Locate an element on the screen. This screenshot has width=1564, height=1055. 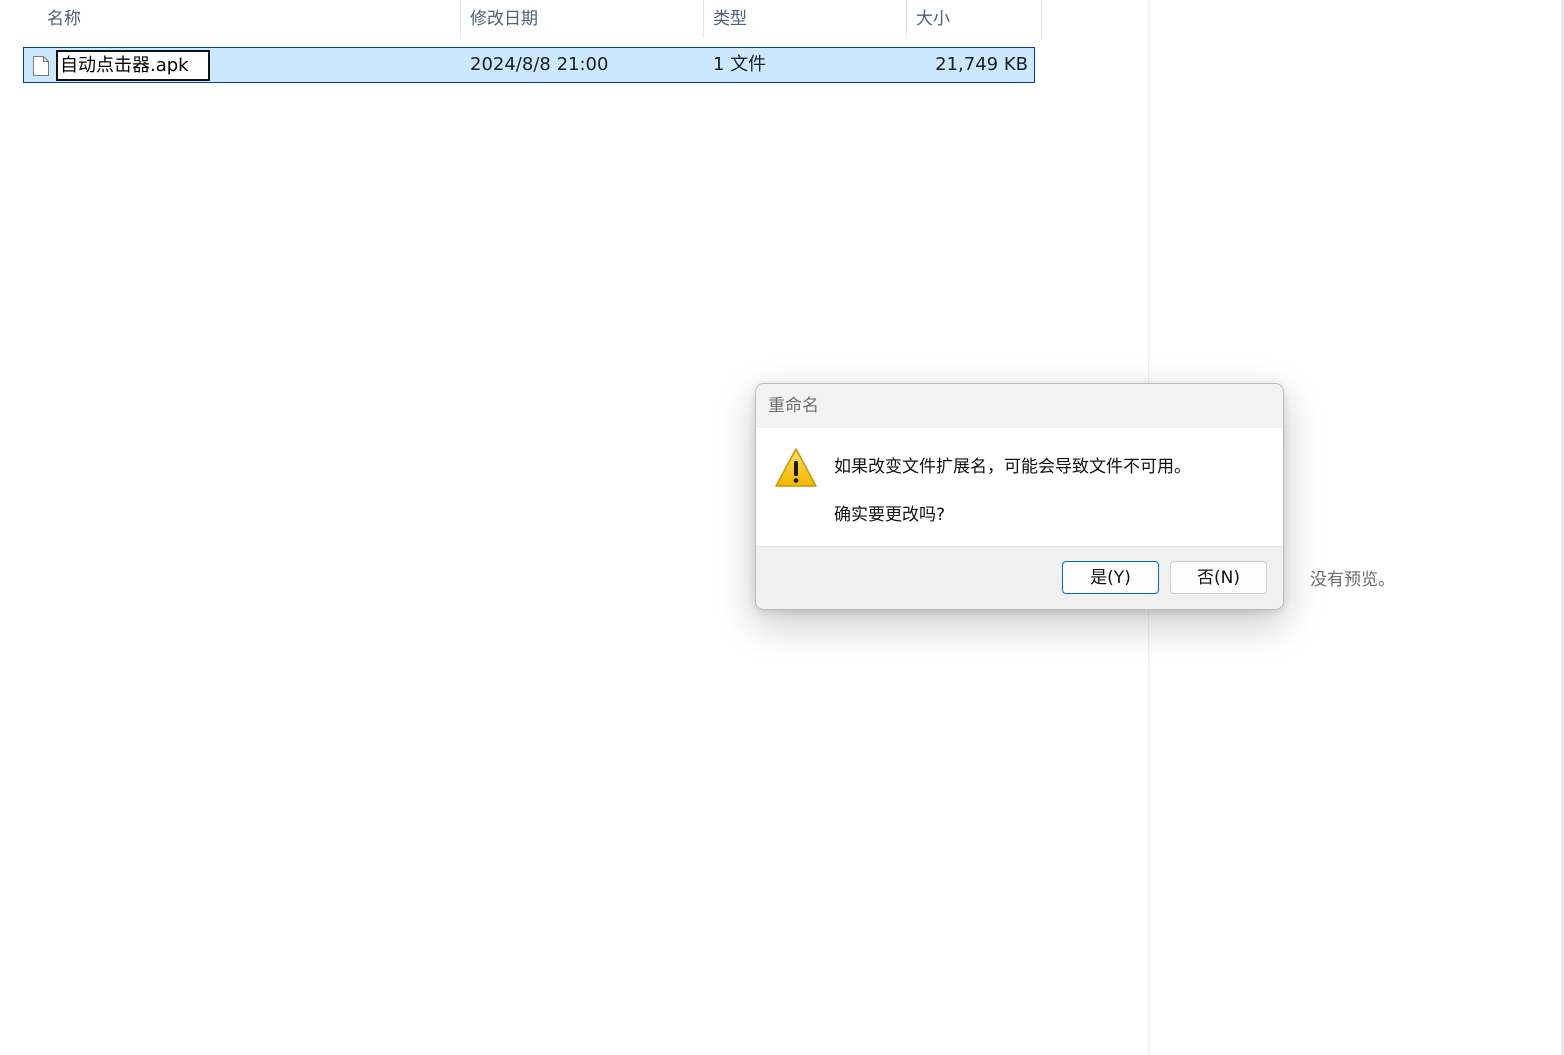
column-header-modified: 修改日期 is located at coordinates (585, 19).